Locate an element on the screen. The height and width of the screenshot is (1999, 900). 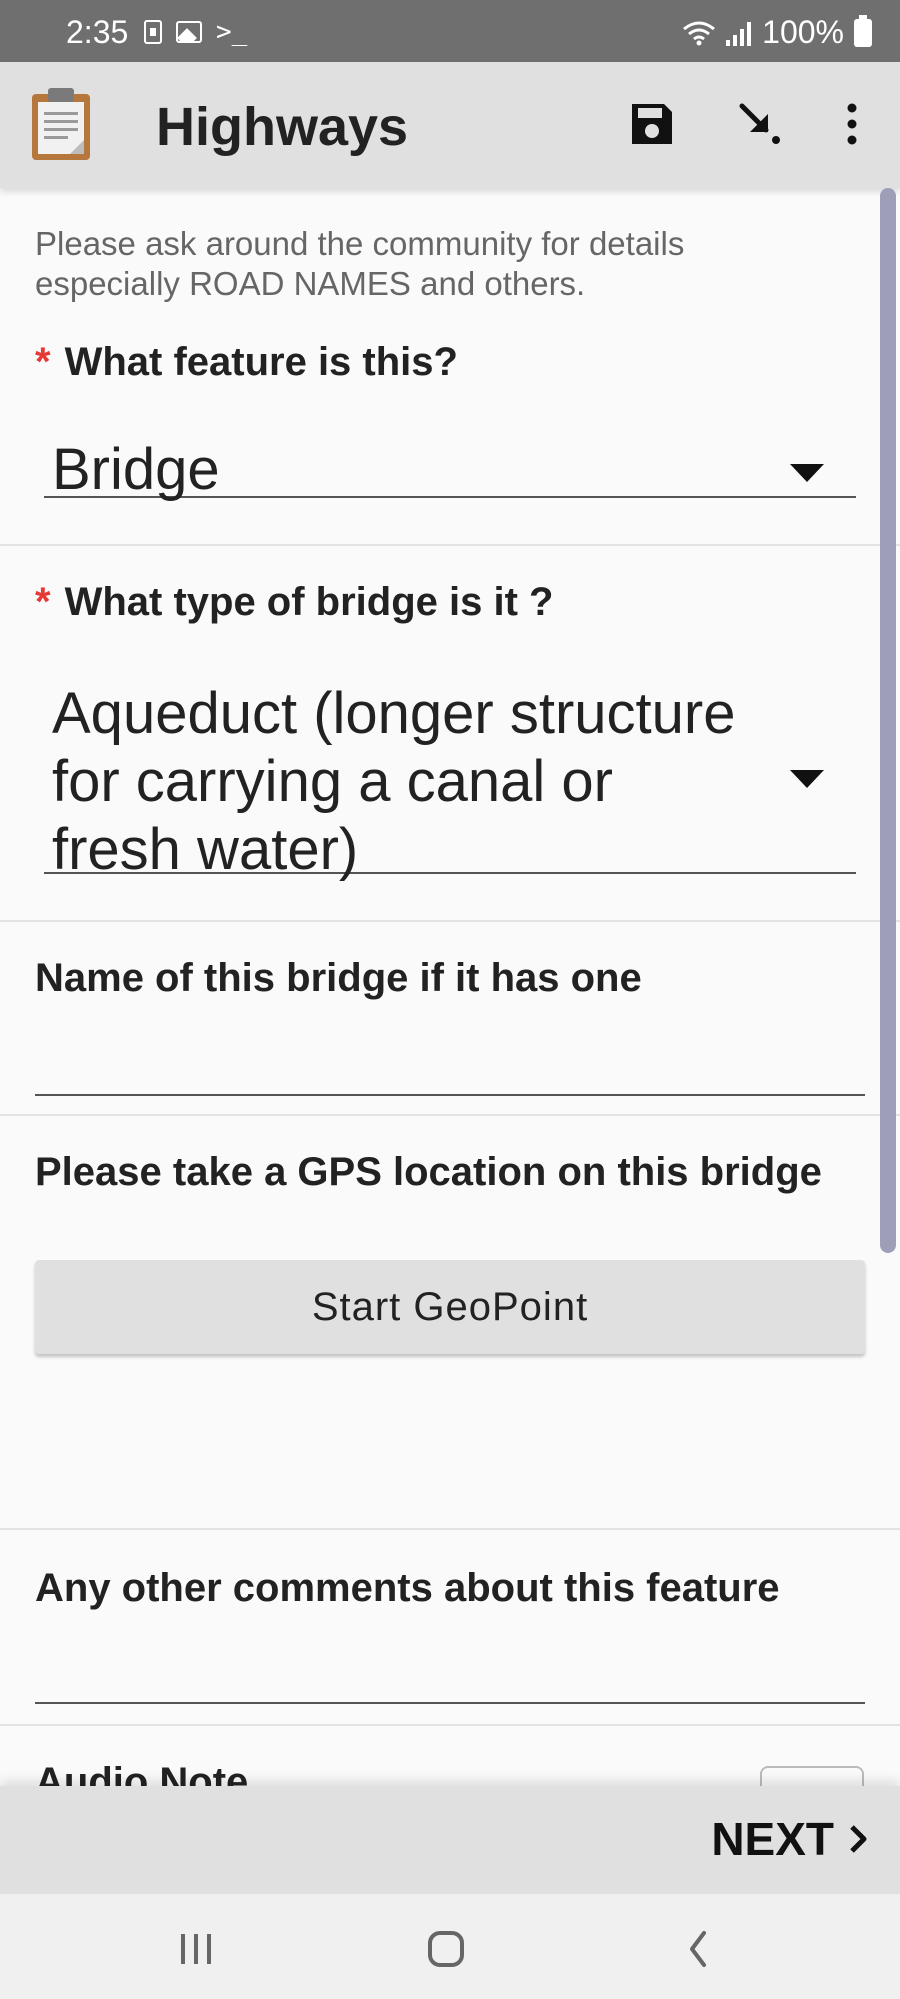
status-system-icons: 100% is located at coordinates (777, 32).